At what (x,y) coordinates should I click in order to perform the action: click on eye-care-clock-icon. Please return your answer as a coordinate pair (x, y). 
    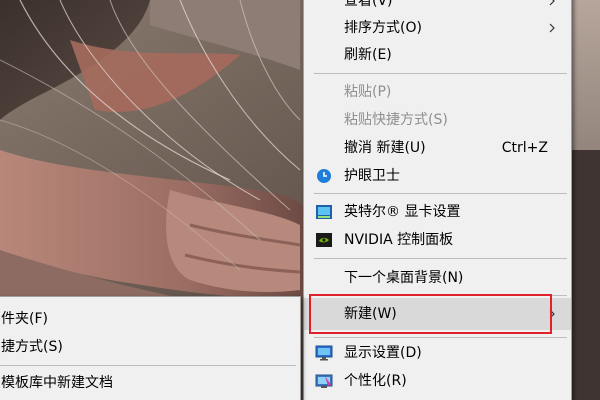
    Looking at the image, I should click on (324, 176).